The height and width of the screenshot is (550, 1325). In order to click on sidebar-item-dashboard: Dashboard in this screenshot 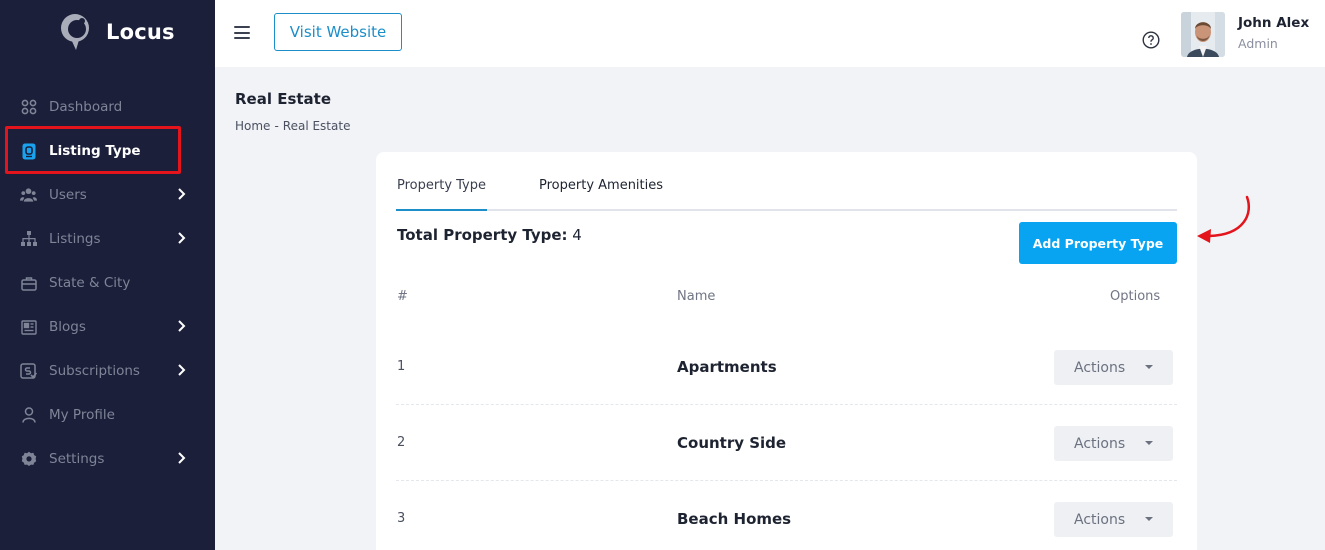, I will do `click(107, 107)`.